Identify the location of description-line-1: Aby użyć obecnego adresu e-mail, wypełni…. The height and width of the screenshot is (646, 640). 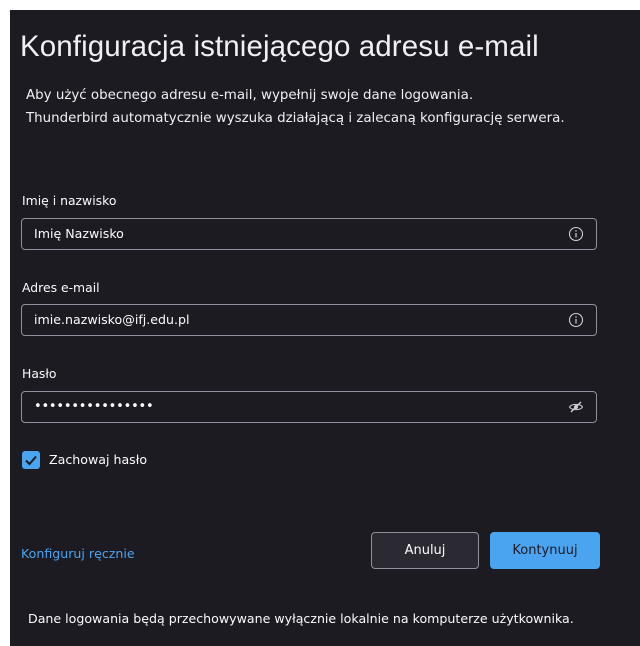
(250, 95).